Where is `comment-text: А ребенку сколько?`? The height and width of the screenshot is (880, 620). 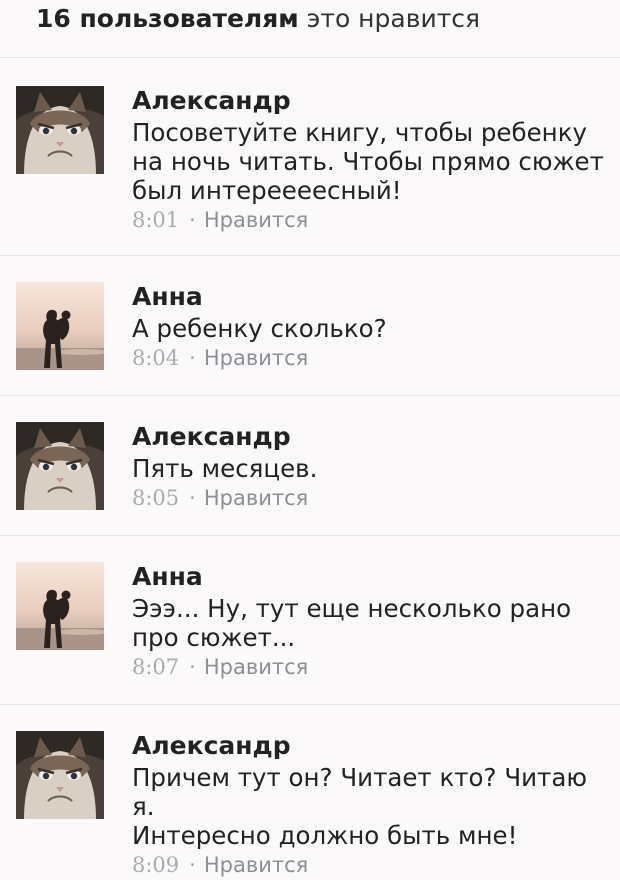 comment-text: А ребенку сколько? is located at coordinates (259, 328).